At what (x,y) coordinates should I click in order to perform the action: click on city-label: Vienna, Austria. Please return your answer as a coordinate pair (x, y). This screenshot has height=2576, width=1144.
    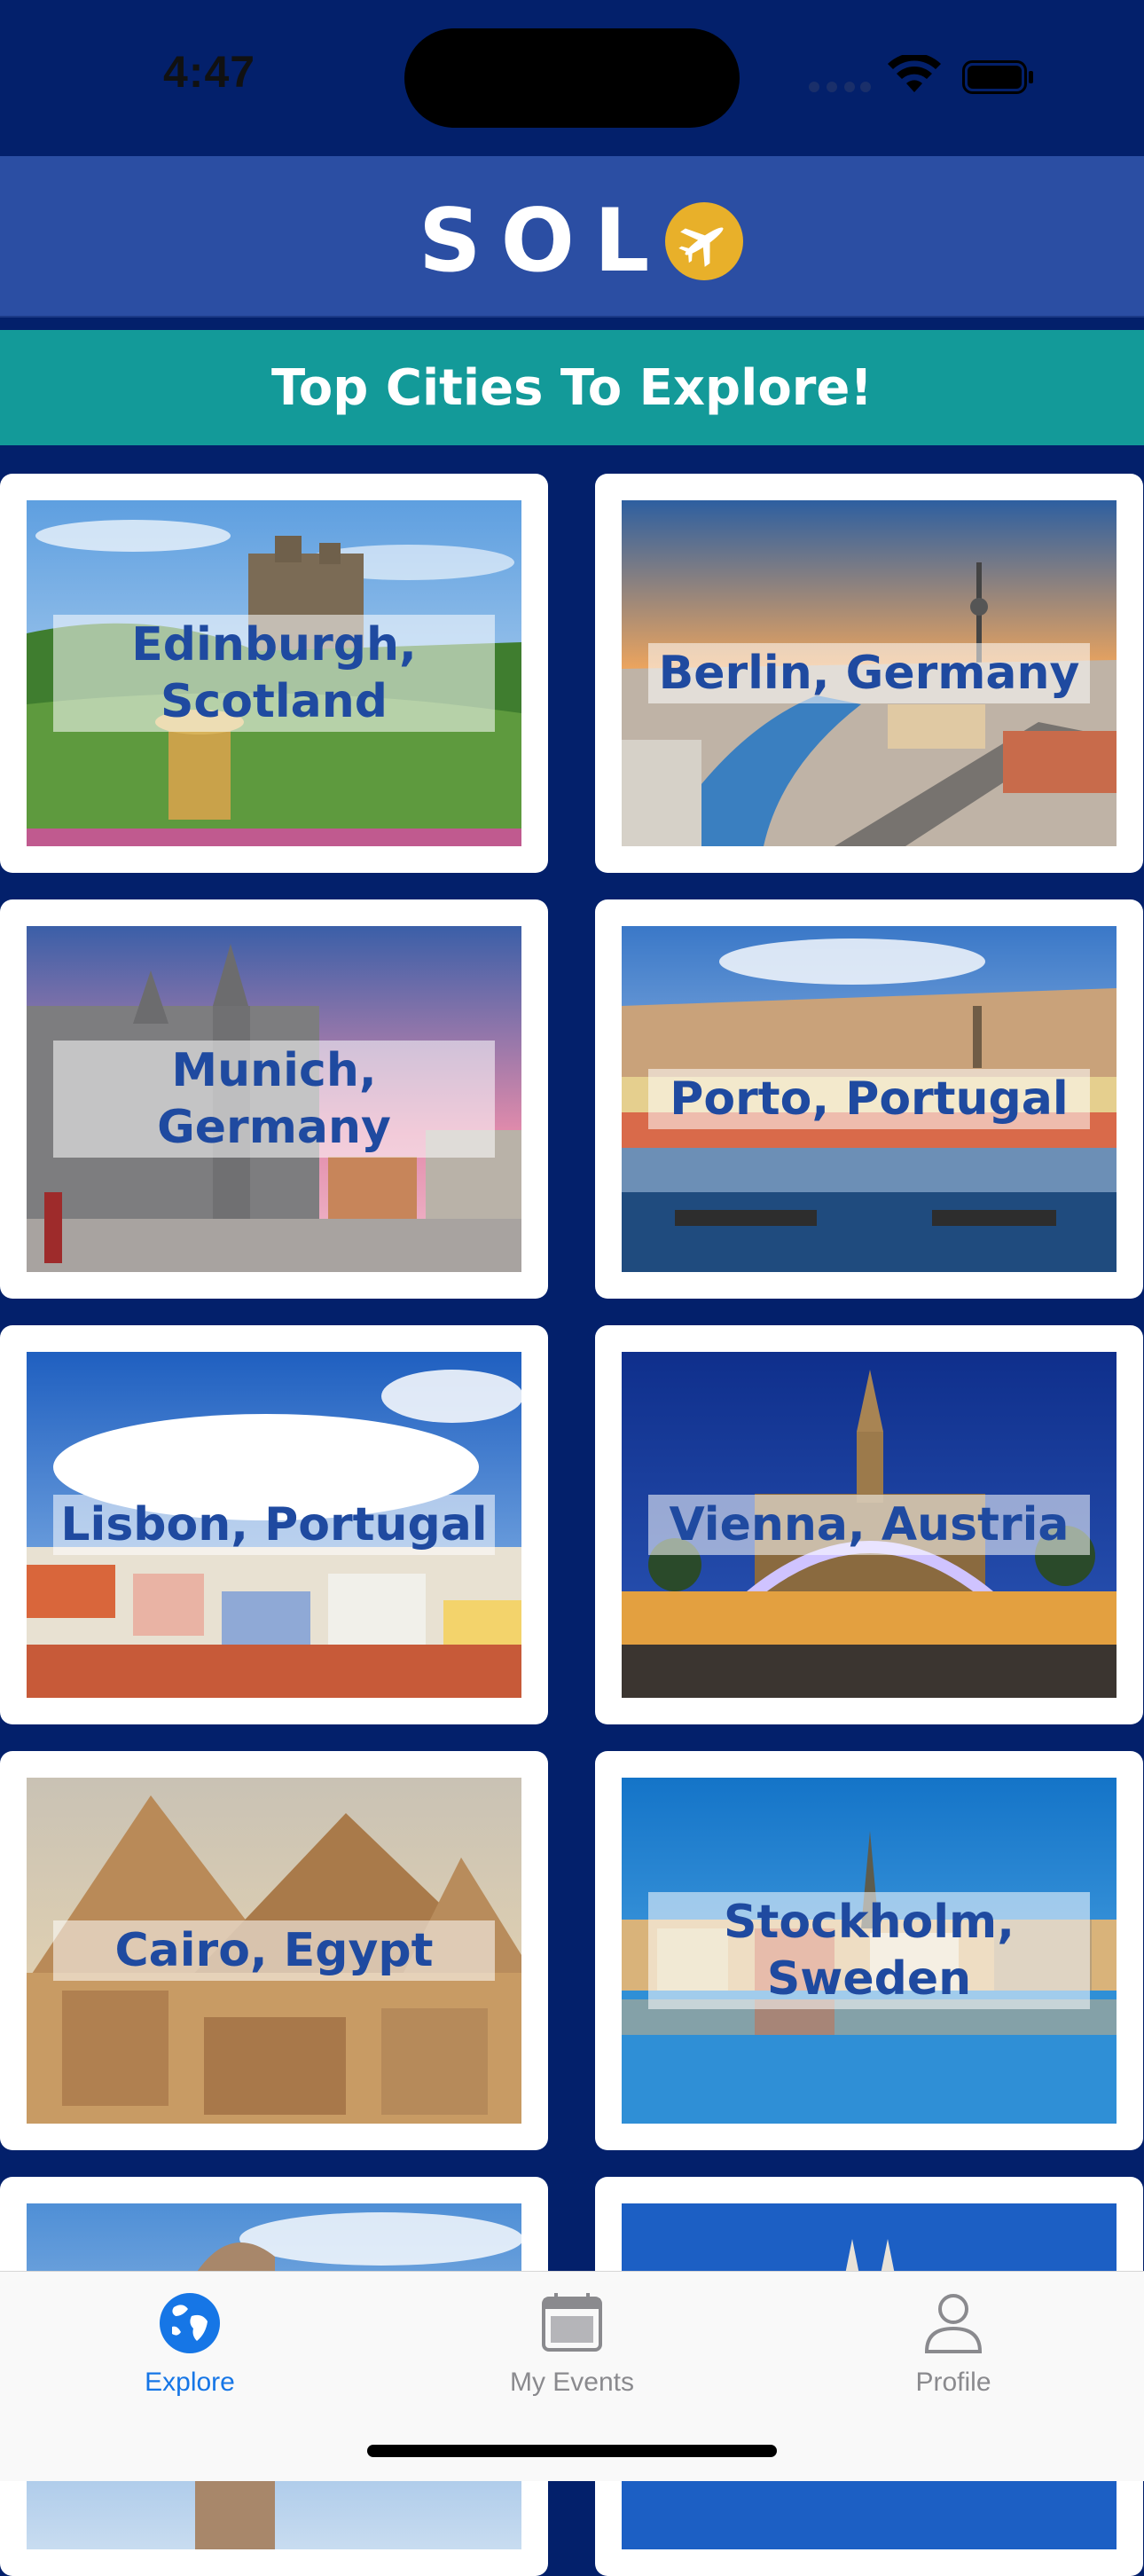
    Looking at the image, I should click on (869, 1525).